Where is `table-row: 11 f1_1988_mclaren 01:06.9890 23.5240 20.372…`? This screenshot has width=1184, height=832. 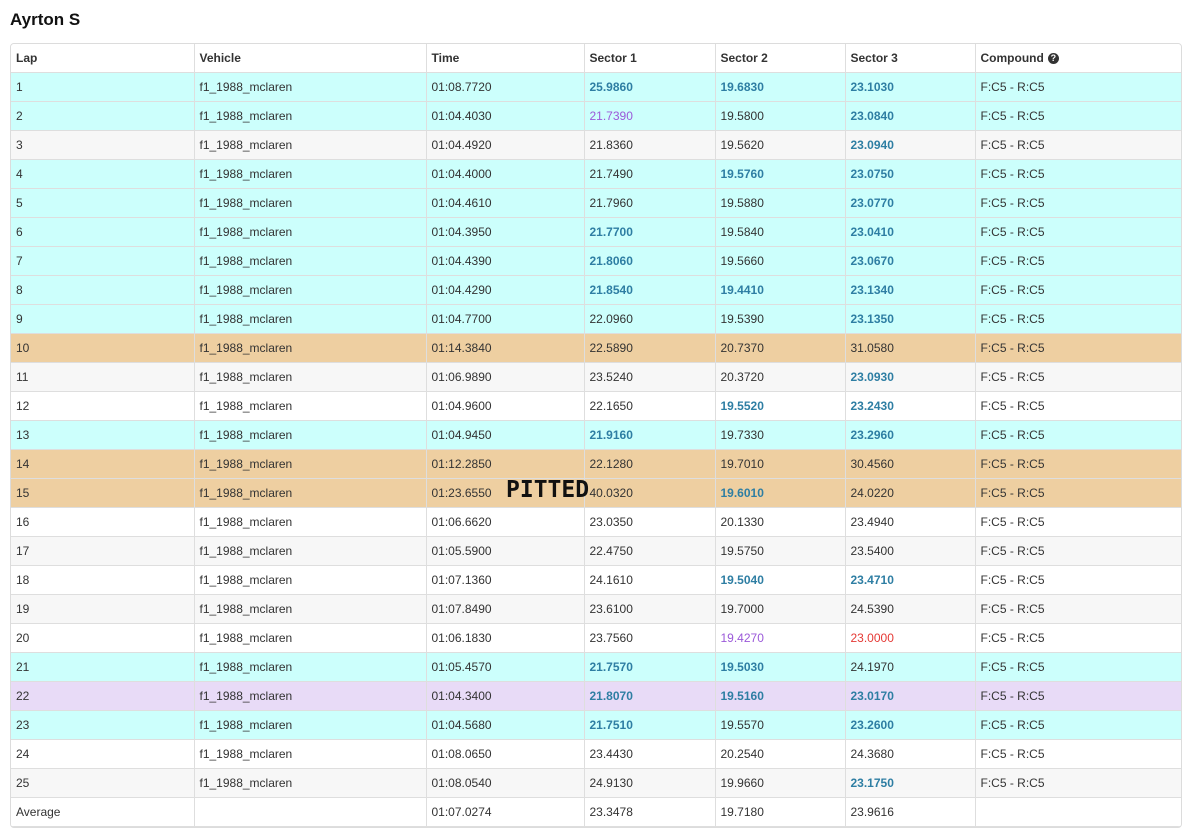 table-row: 11 f1_1988_mclaren 01:06.9890 23.5240 20.372… is located at coordinates (596, 377).